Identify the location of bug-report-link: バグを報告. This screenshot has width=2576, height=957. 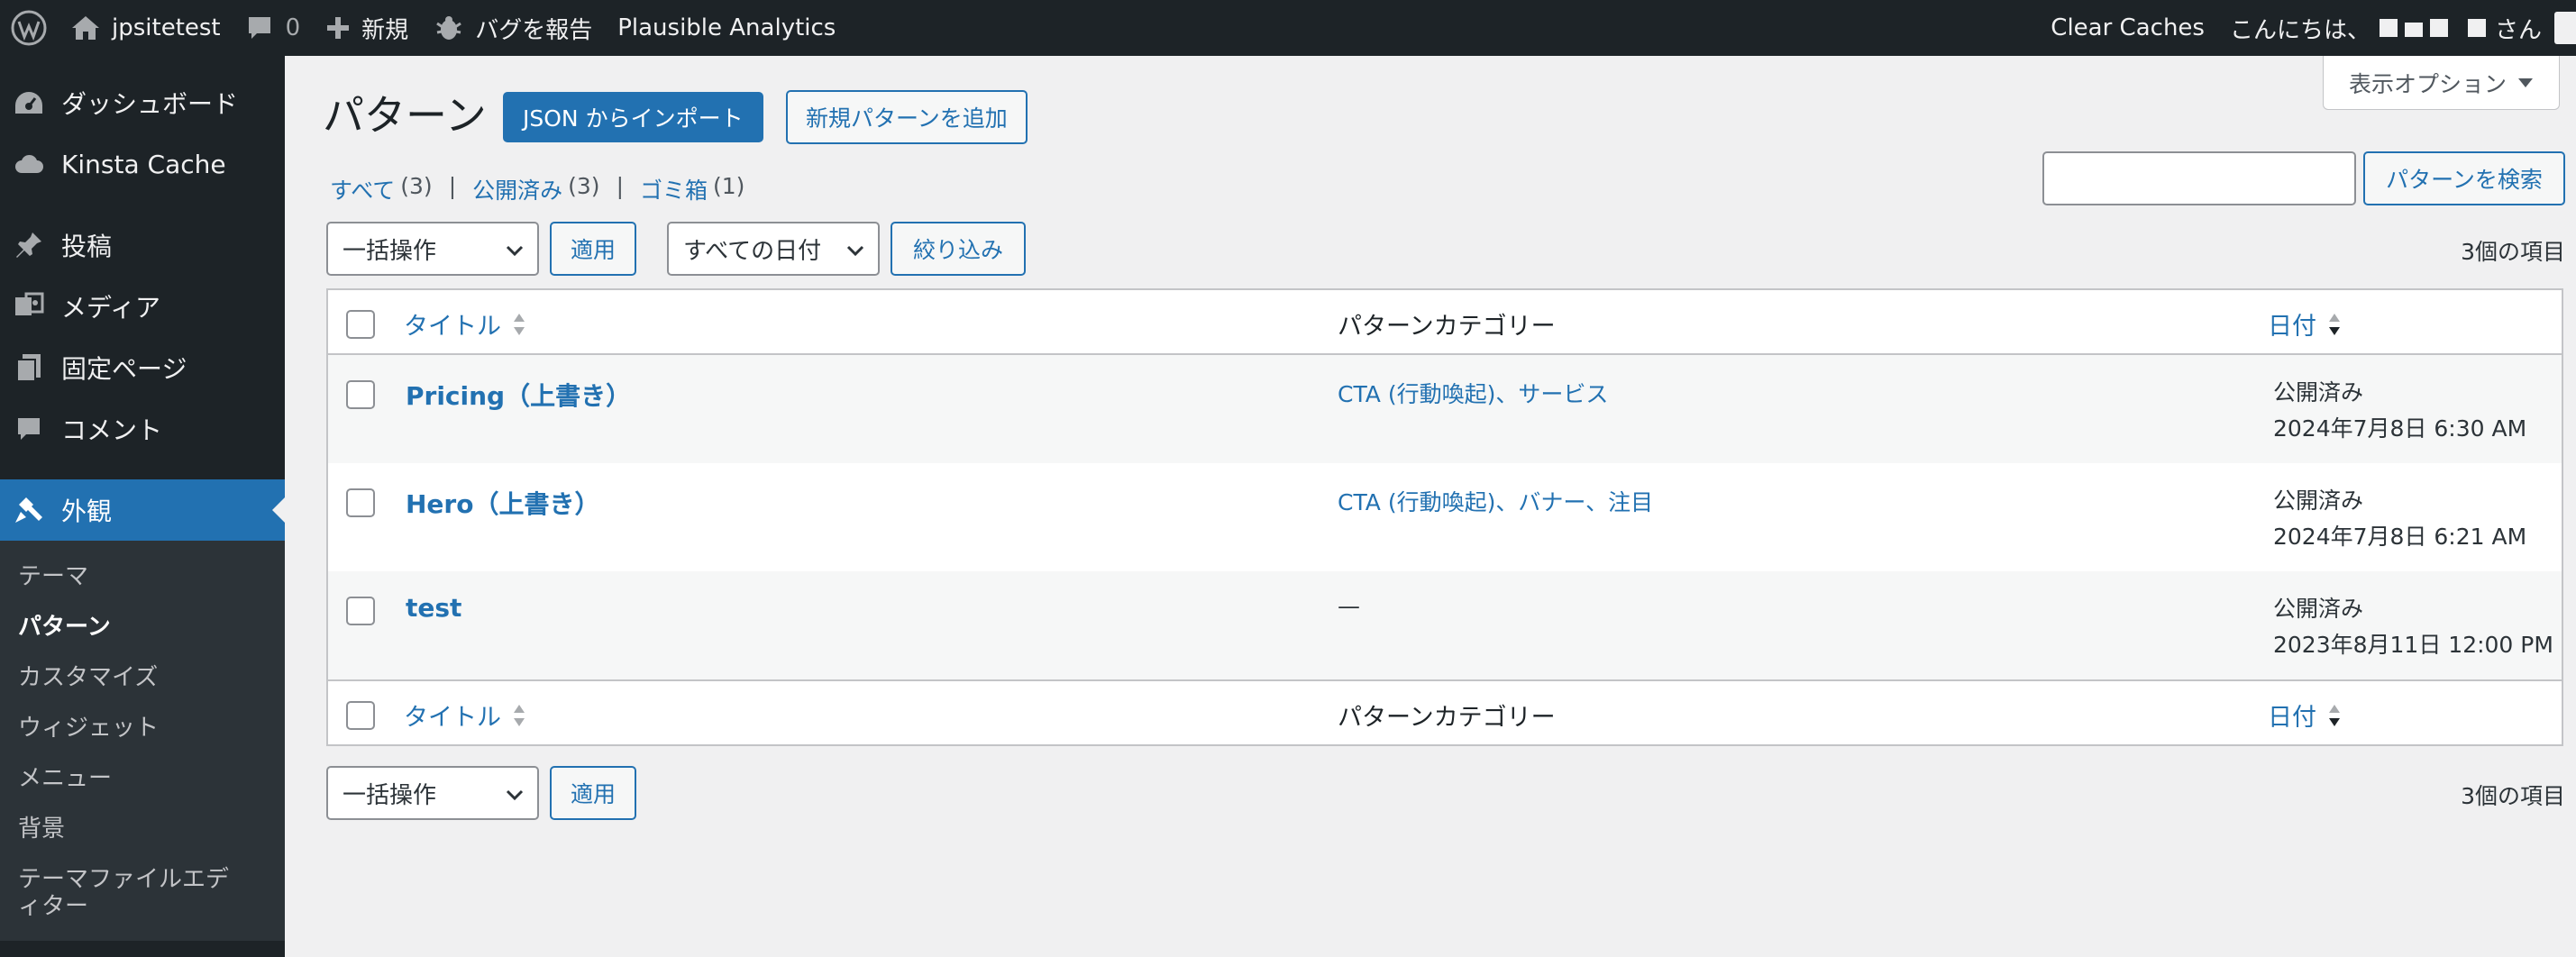
(513, 28).